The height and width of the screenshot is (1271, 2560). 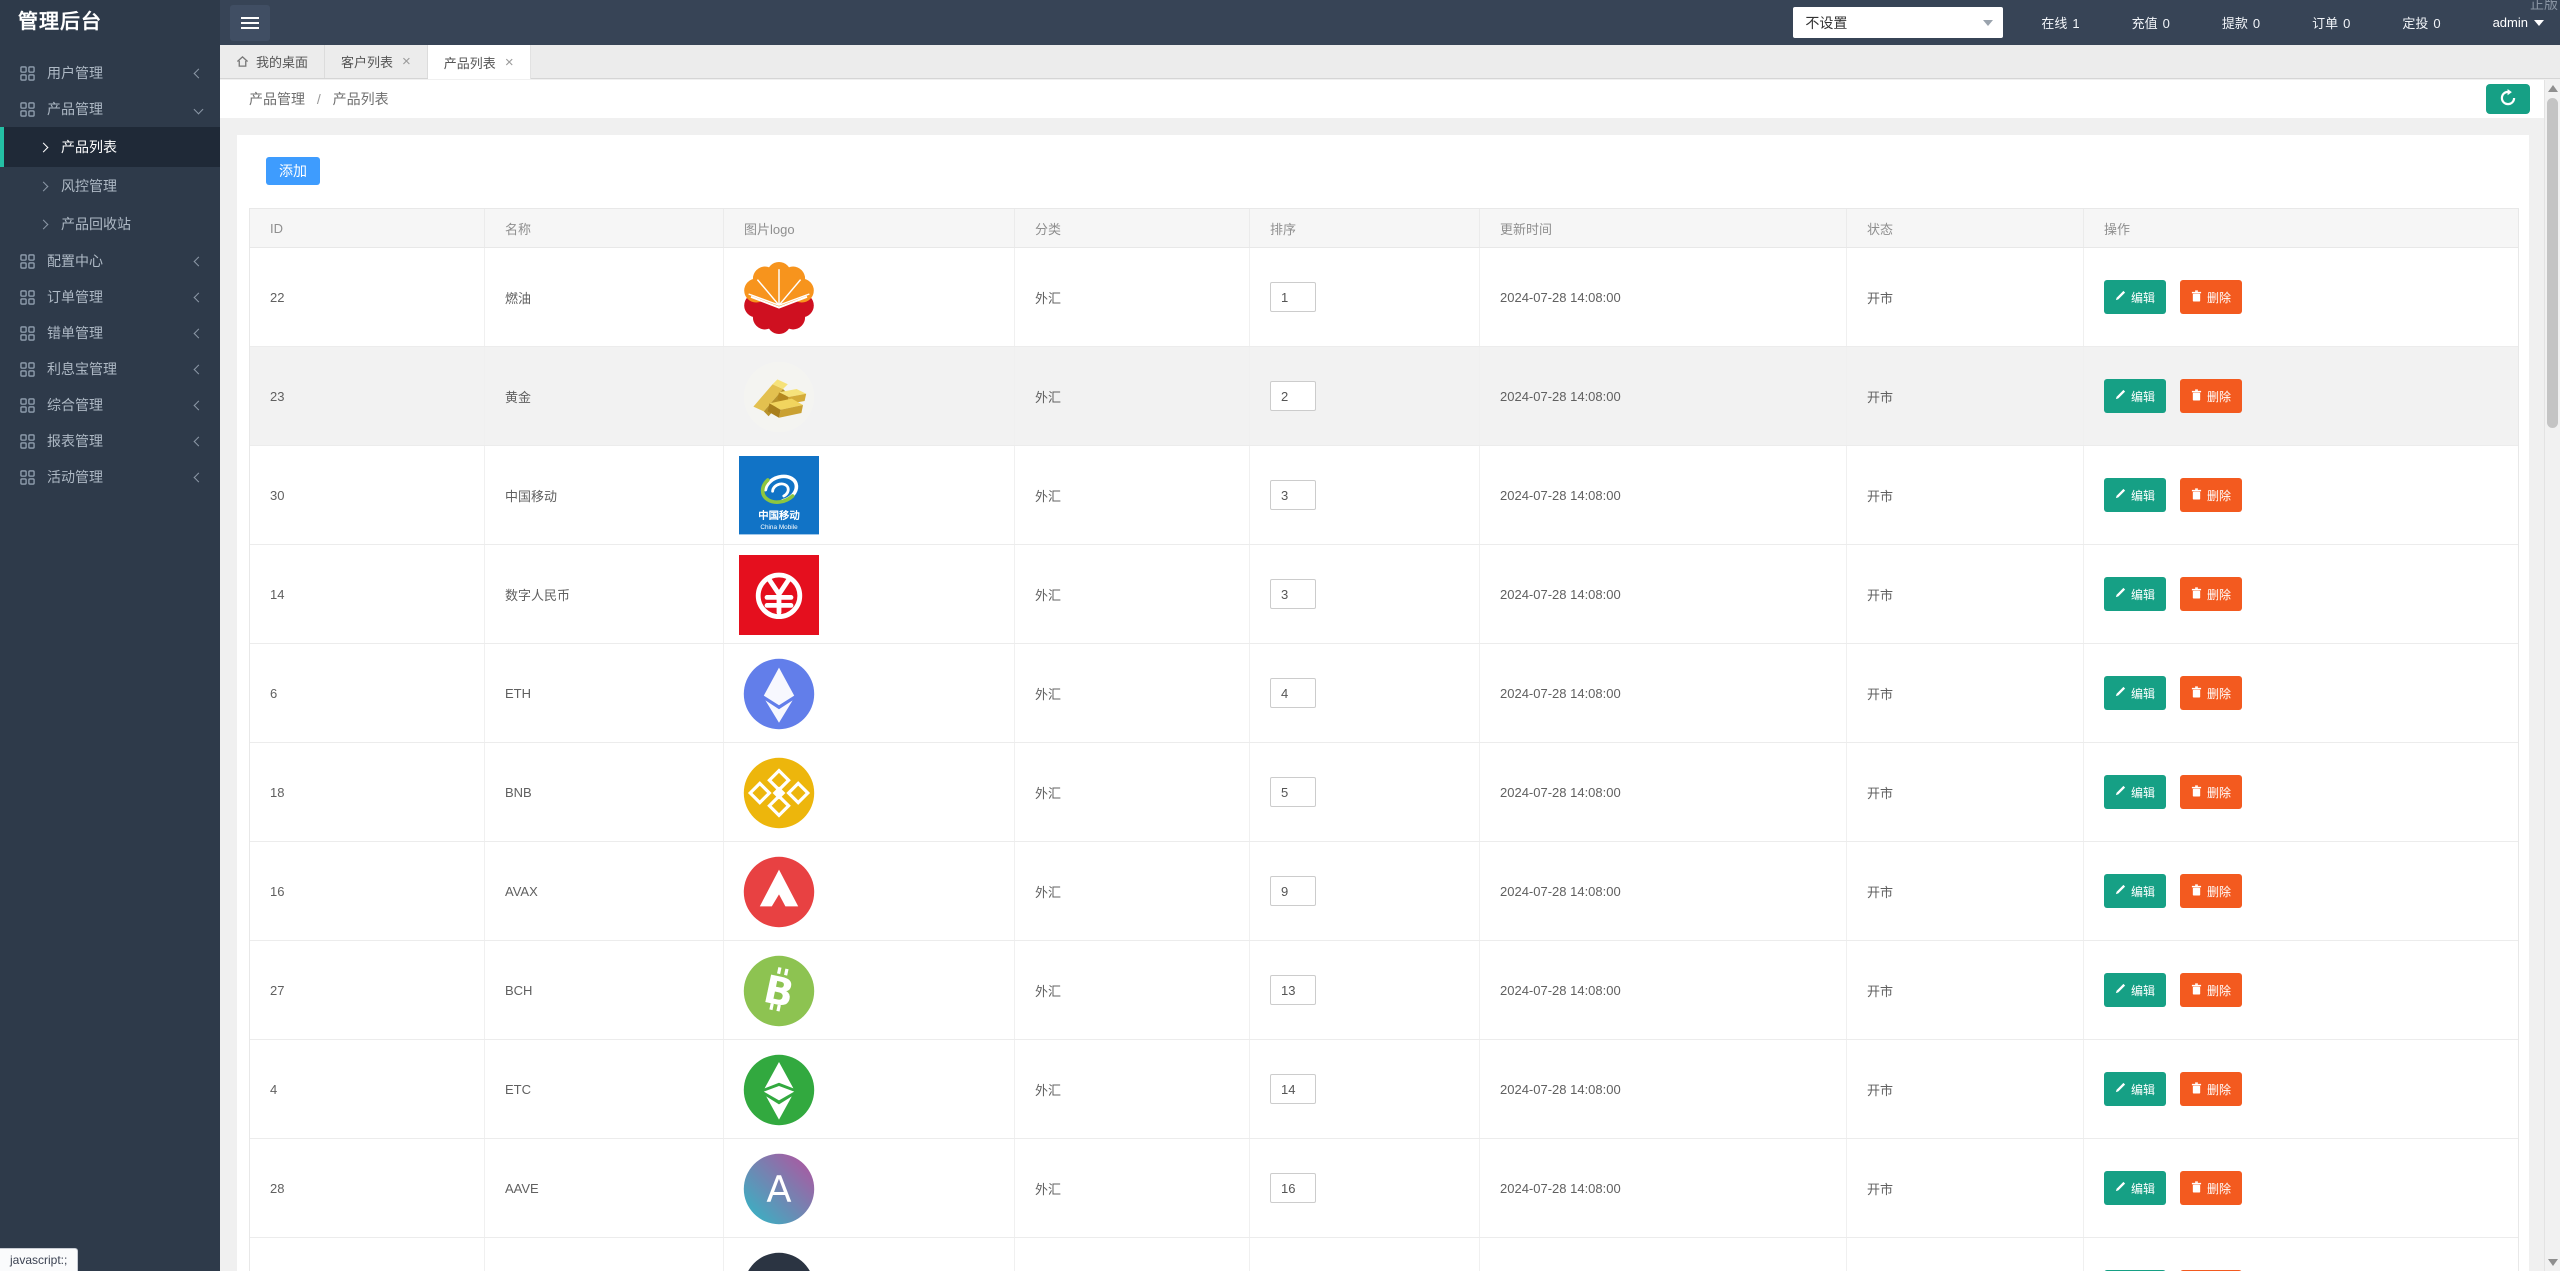 What do you see at coordinates (604, 693) in the screenshot?
I see `cell-name: ETH` at bounding box center [604, 693].